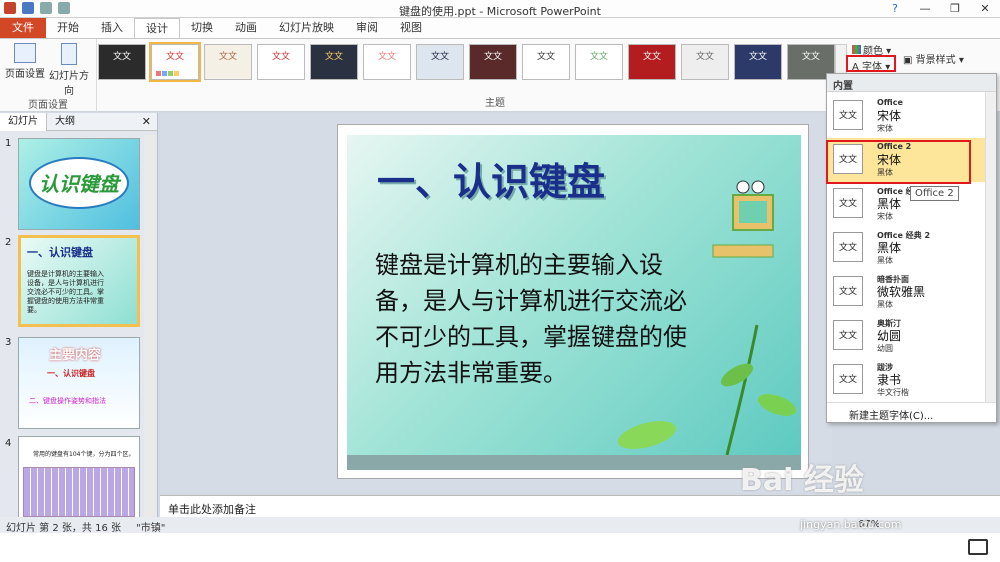 The height and width of the screenshot is (562, 1000). Describe the element at coordinates (990, 247) in the screenshot. I see `dropdown-scrollbar` at that location.